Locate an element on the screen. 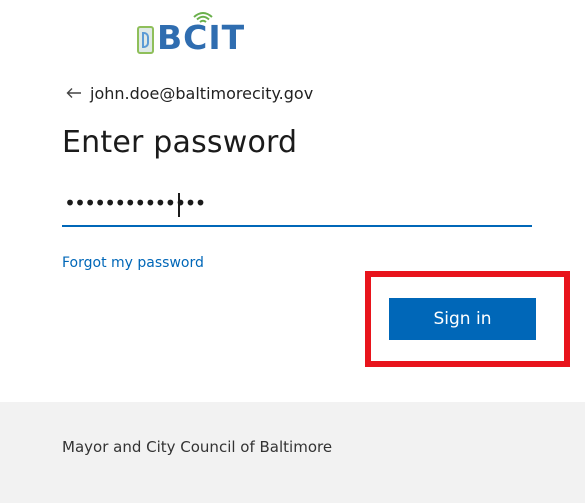 Image resolution: width=585 pixels, height=503 pixels. bcit-logo: BCIT is located at coordinates (190, 33).